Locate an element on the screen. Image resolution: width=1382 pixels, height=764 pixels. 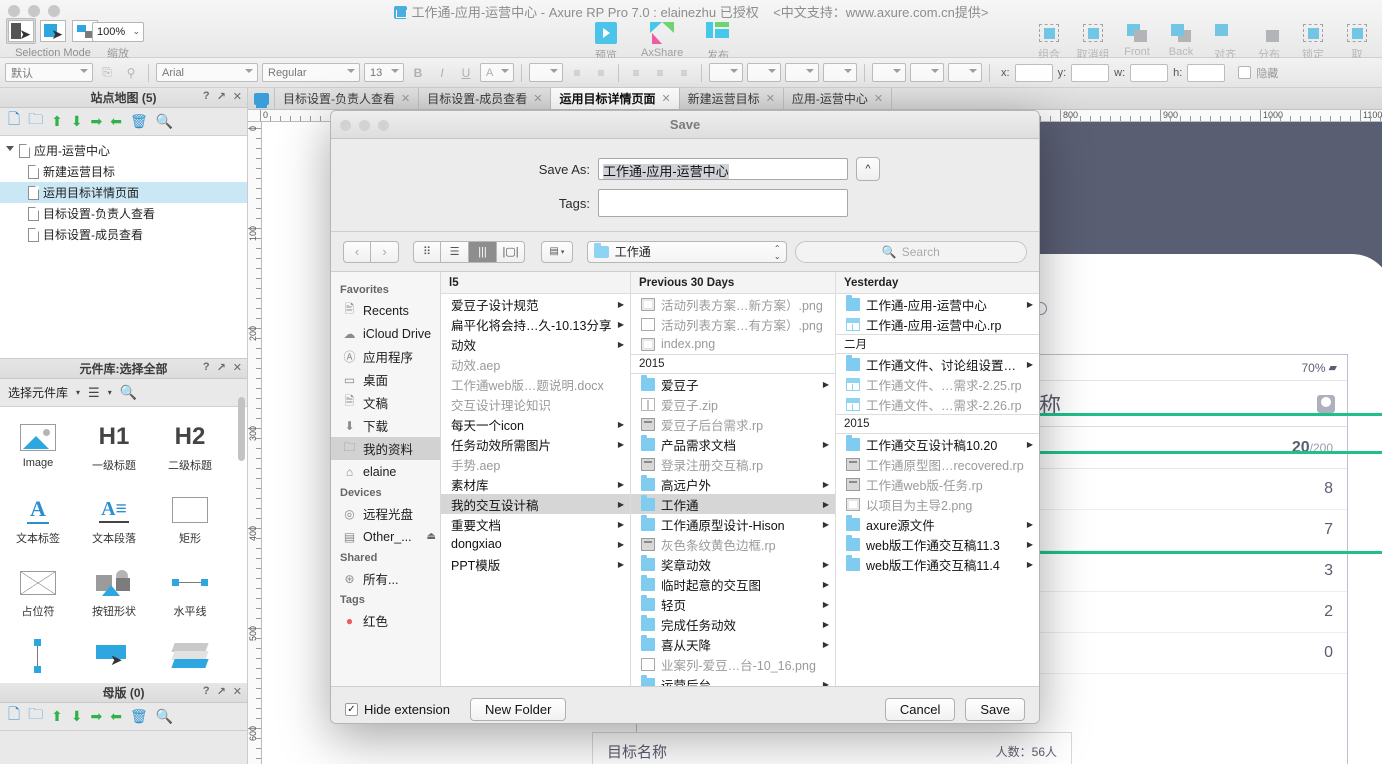
file-row: index.png is located at coordinates (733, 344).